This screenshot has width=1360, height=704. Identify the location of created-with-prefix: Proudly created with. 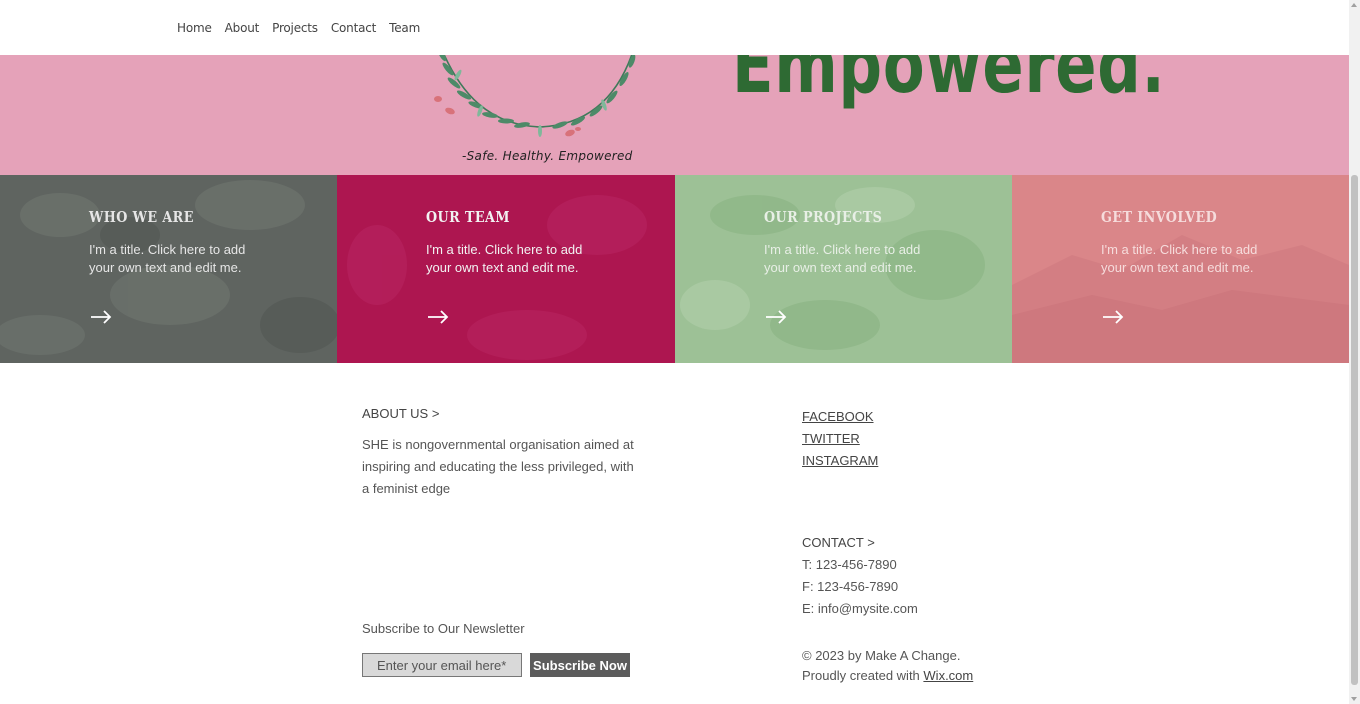
(863, 675).